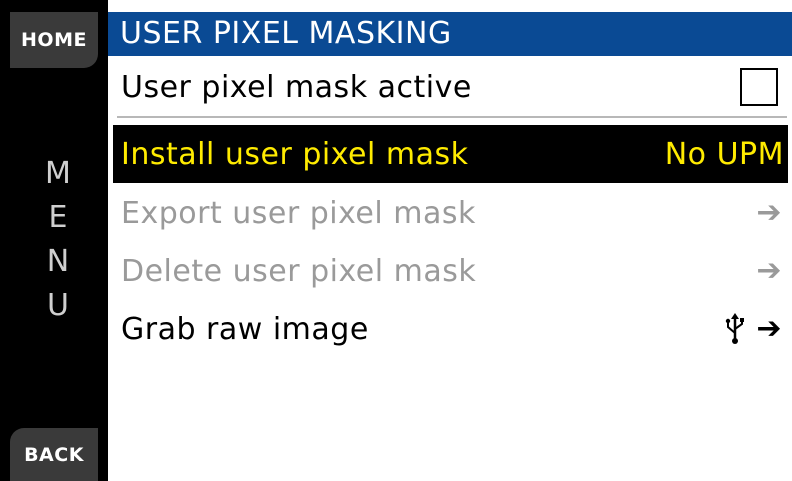 Image resolution: width=792 pixels, height=481 pixels. I want to click on menu-item-delete-user-pixel-mask: Delete user pixel mask ➔, so click(450, 271).